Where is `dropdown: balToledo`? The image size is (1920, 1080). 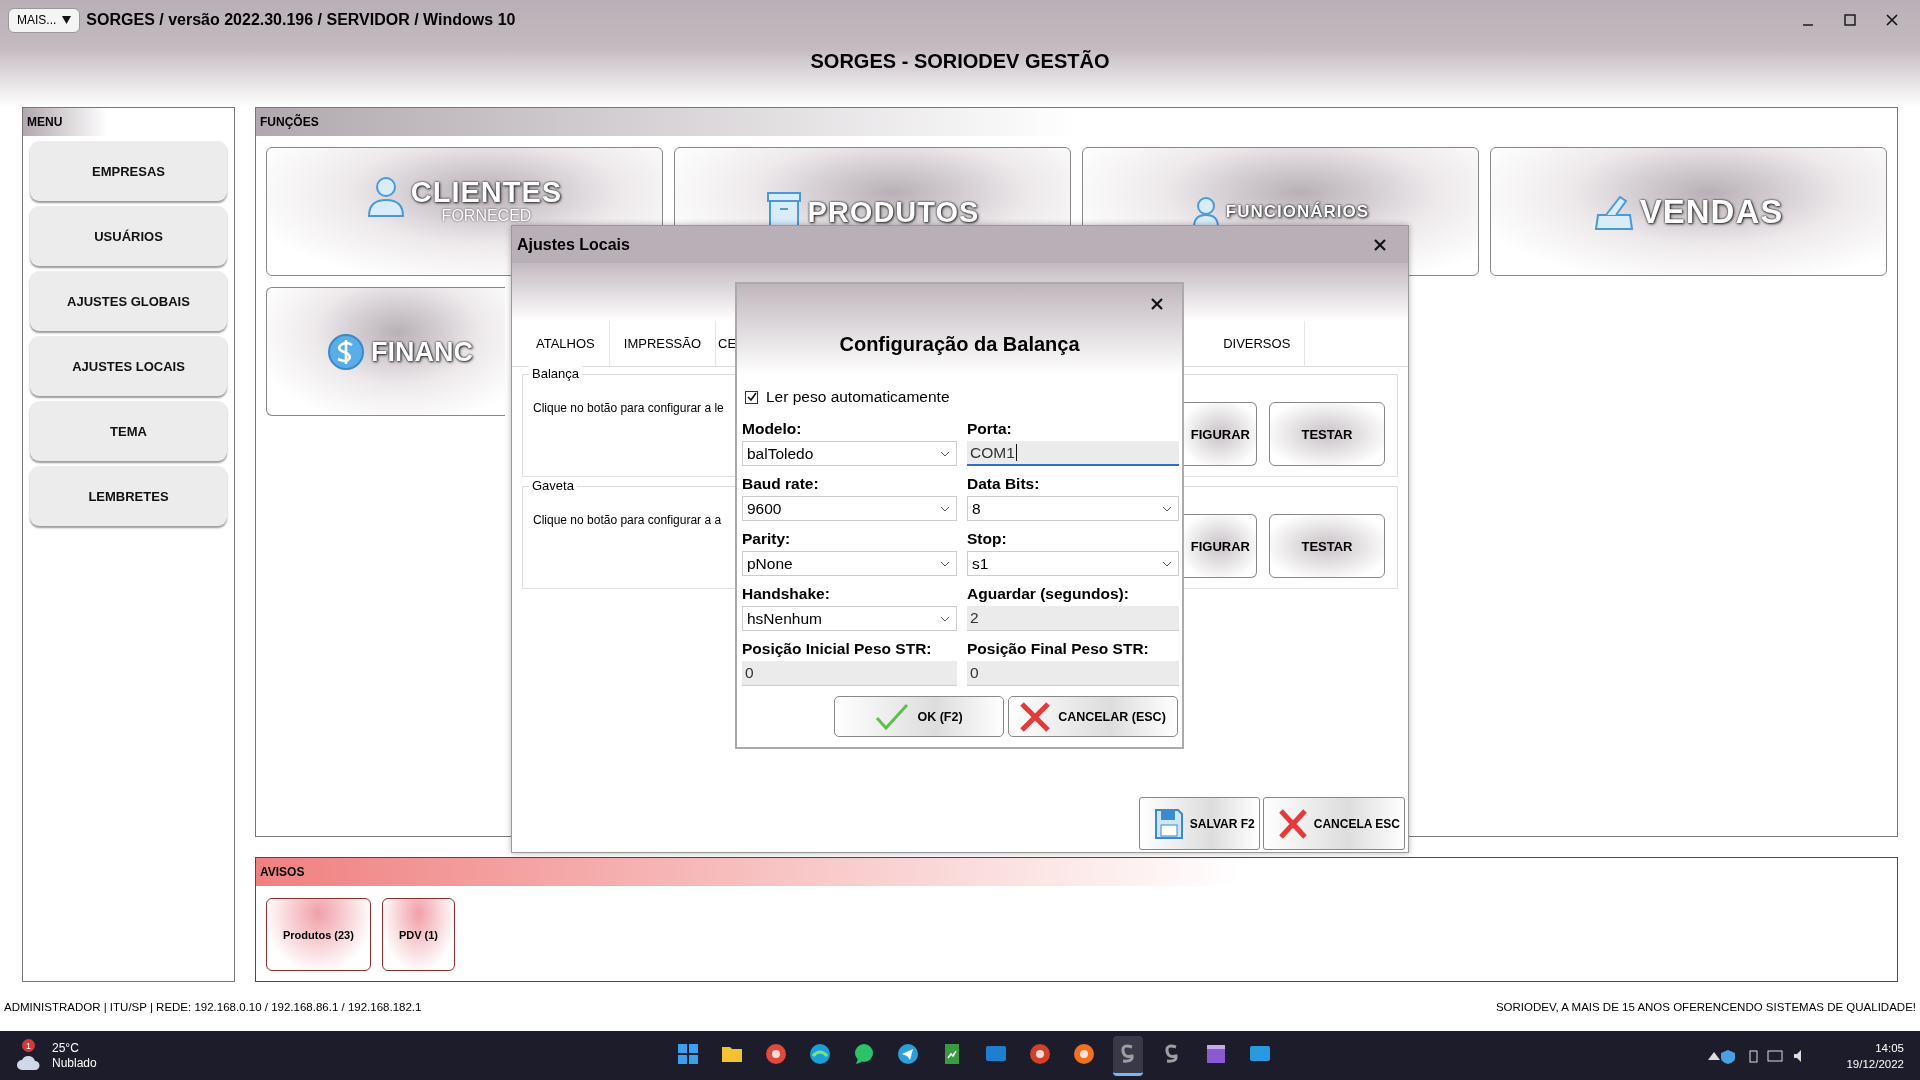
dropdown: balToledo is located at coordinates (849, 453).